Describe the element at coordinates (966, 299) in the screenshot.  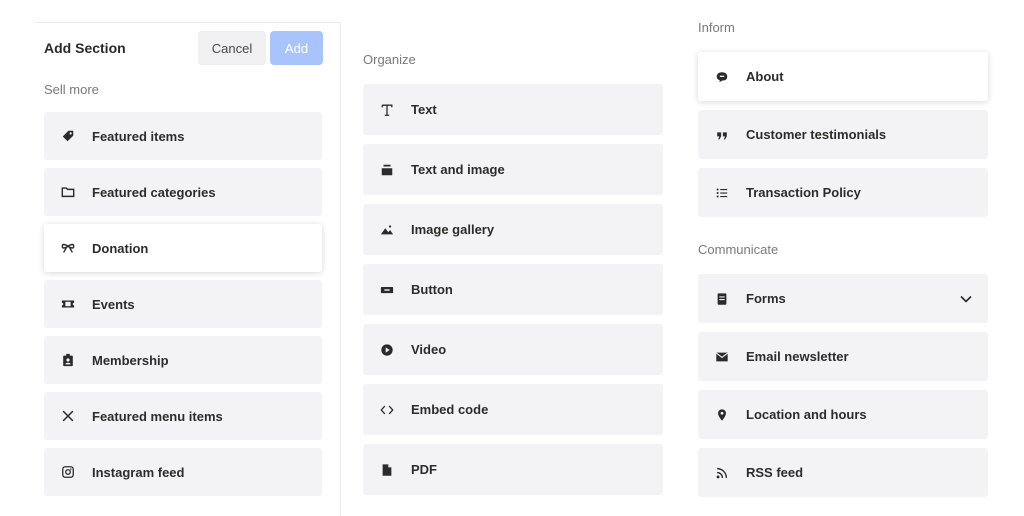
I see `chevron-down-icon` at that location.